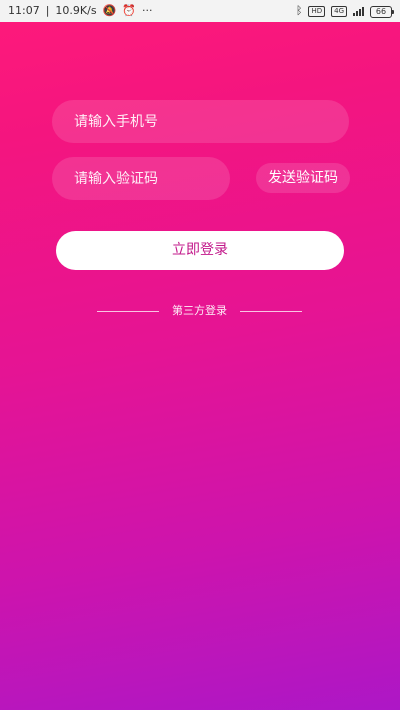 The width and height of the screenshot is (400, 710). I want to click on login-button: 立即登录, so click(200, 250).